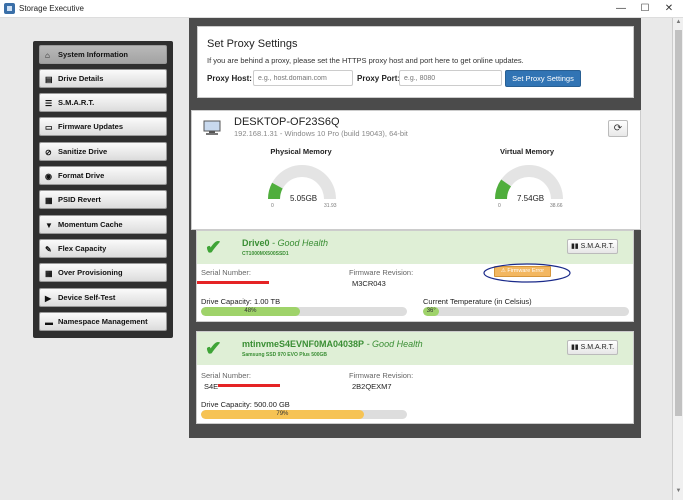 The height and width of the screenshot is (500, 683). I want to click on sidebar-item-momentum-cache: ▼ Momentum Cache, so click(103, 224).